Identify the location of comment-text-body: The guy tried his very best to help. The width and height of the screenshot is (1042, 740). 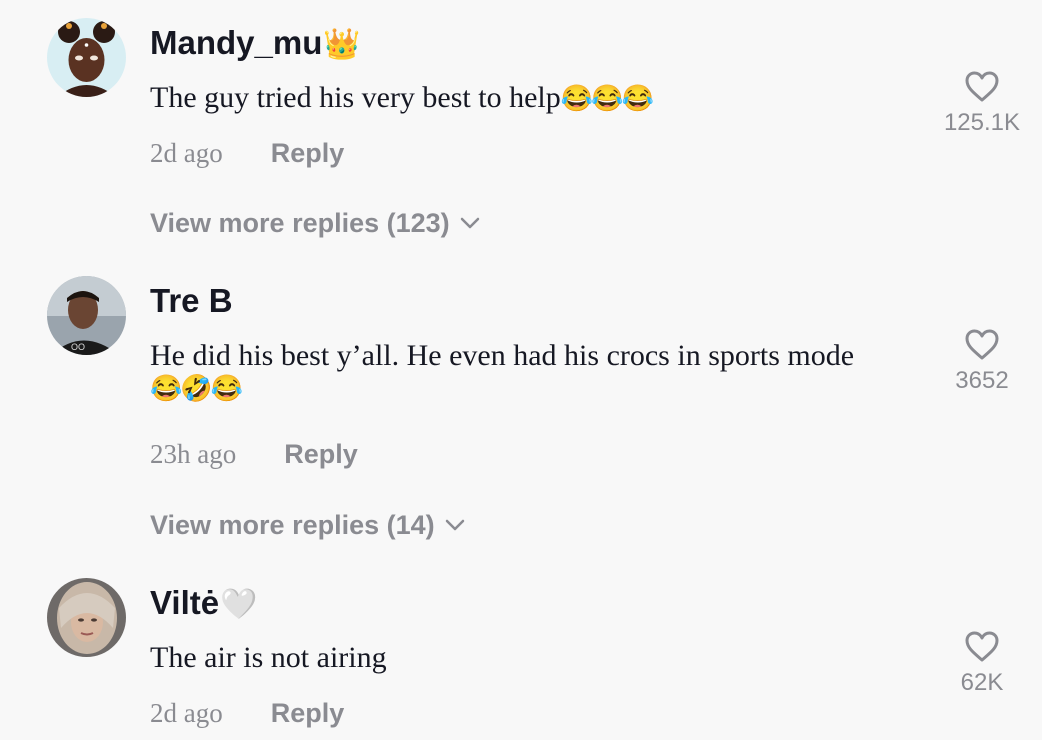
(355, 97).